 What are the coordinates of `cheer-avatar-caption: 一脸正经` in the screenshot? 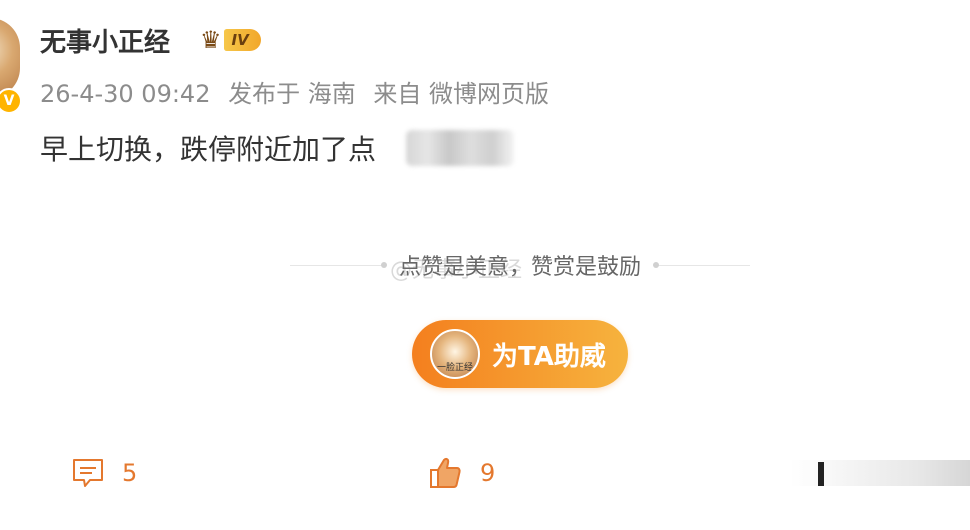 It's located at (454, 368).